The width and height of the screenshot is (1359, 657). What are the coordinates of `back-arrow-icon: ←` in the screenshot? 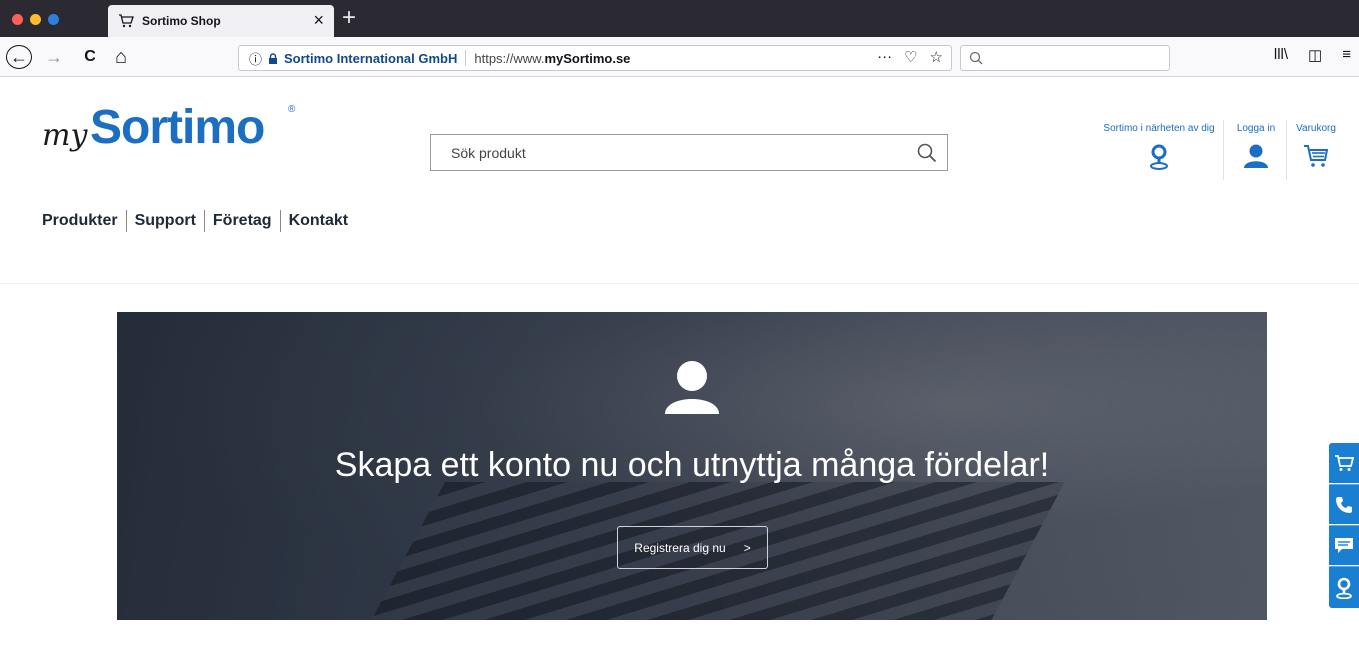 It's located at (19, 56).